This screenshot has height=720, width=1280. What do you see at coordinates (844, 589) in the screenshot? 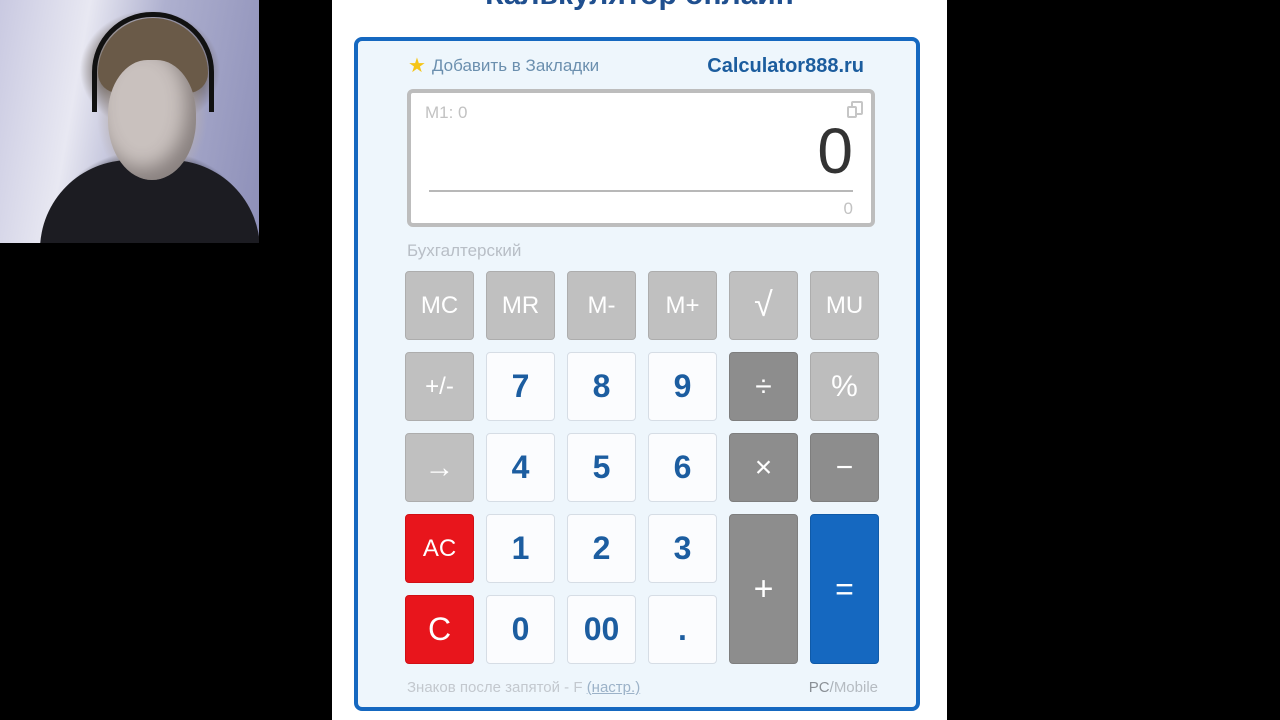
I see `equals-button: =` at bounding box center [844, 589].